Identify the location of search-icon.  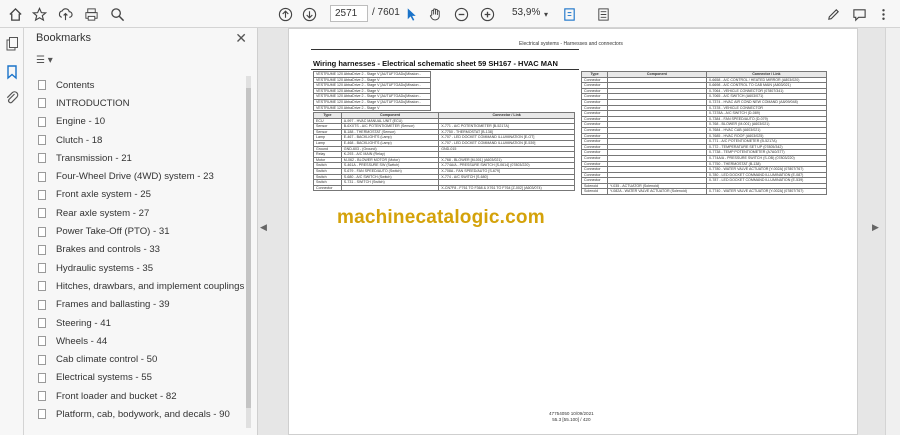
(117, 14).